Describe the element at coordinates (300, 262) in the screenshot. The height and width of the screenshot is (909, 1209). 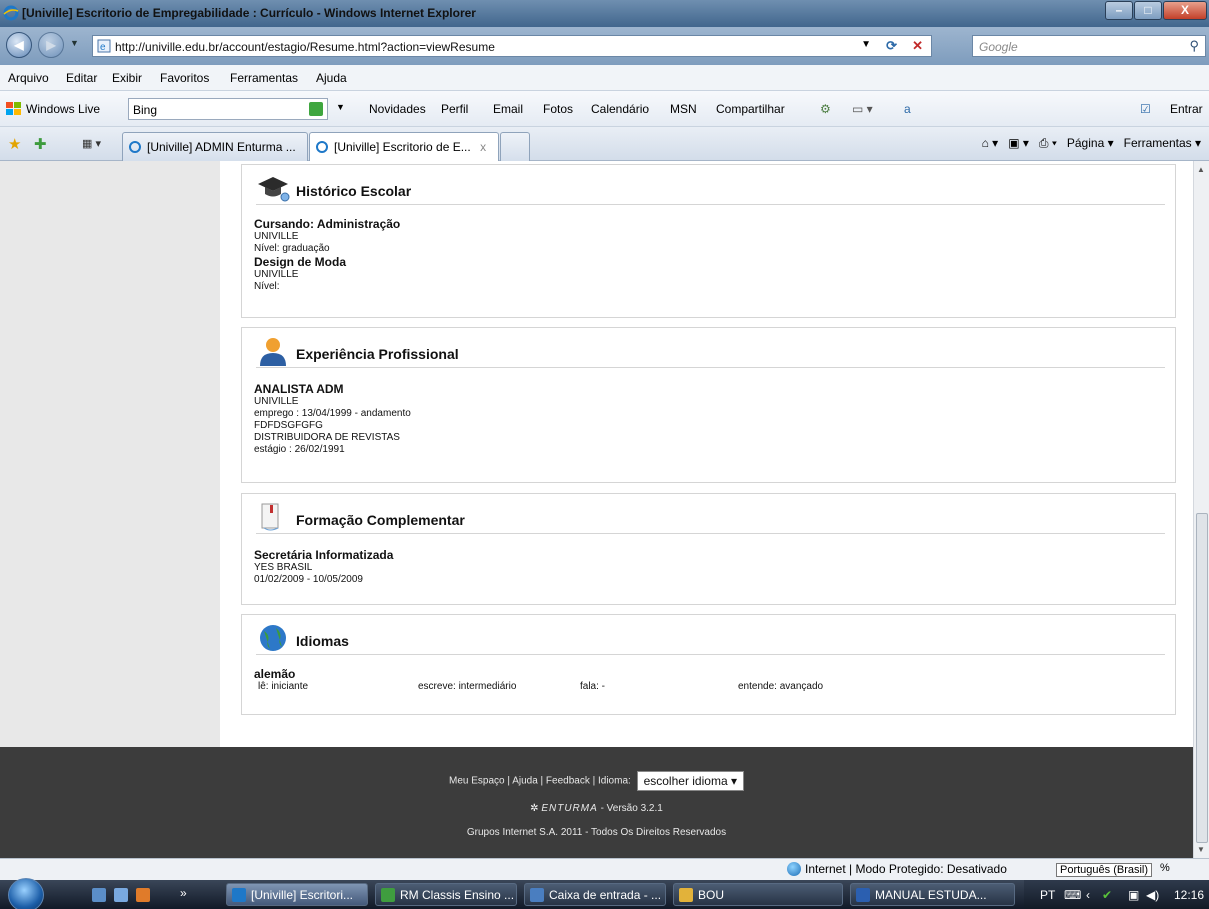
I see `course-name: Design de Moda` at that location.